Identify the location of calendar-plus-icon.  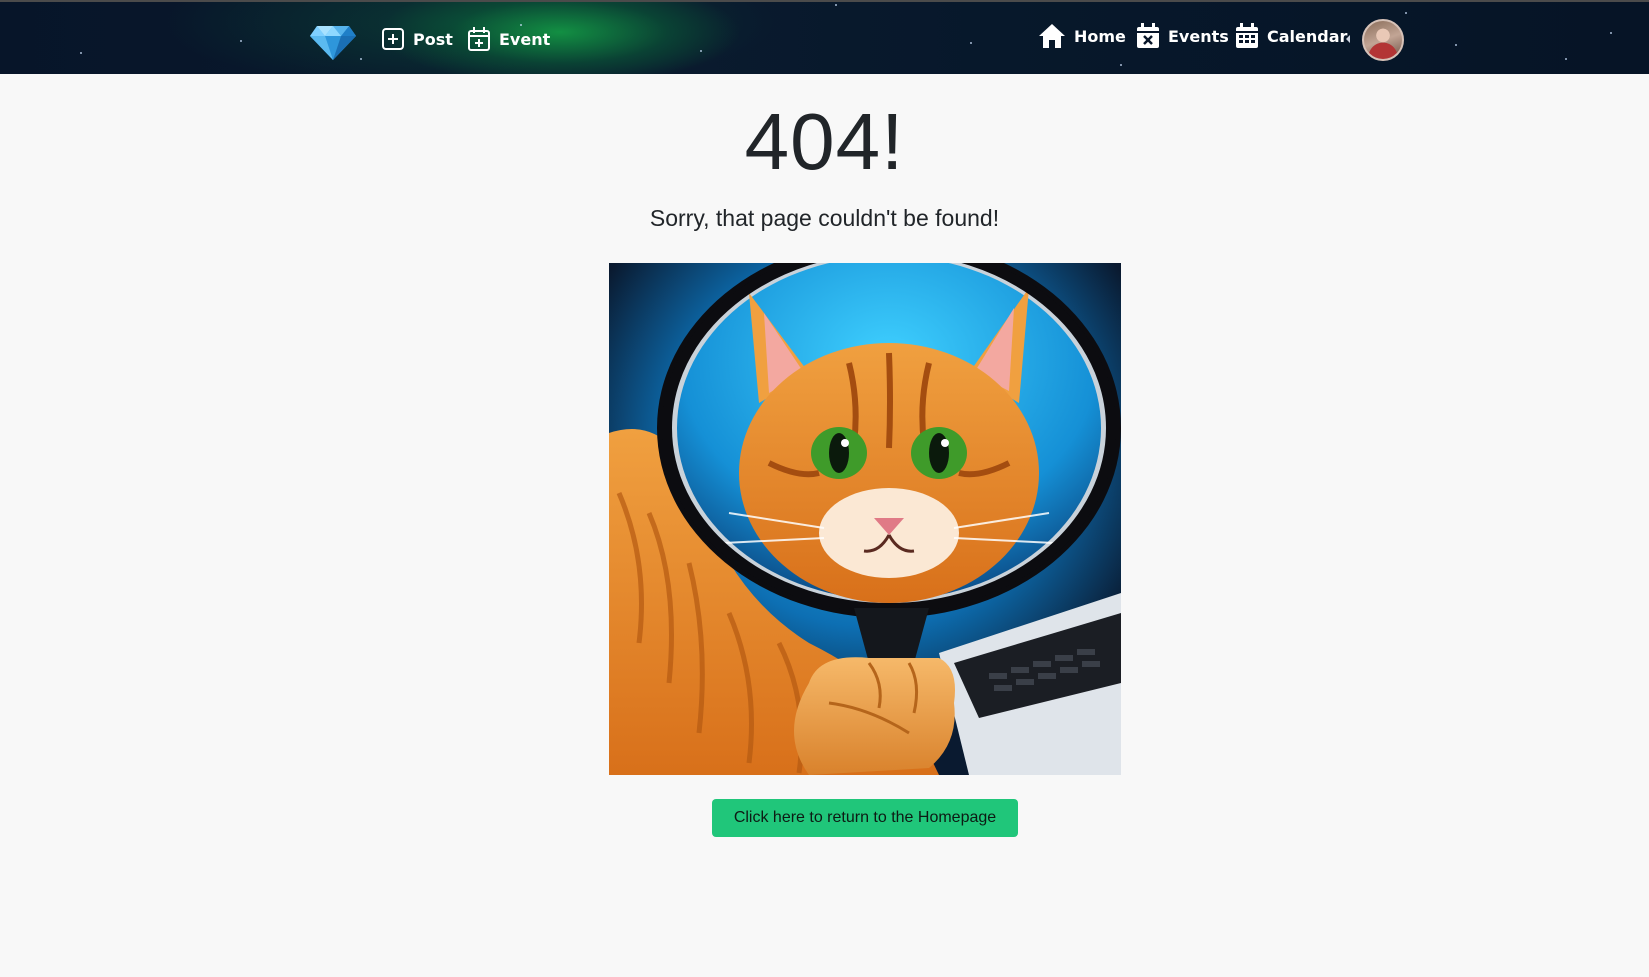
(479, 39).